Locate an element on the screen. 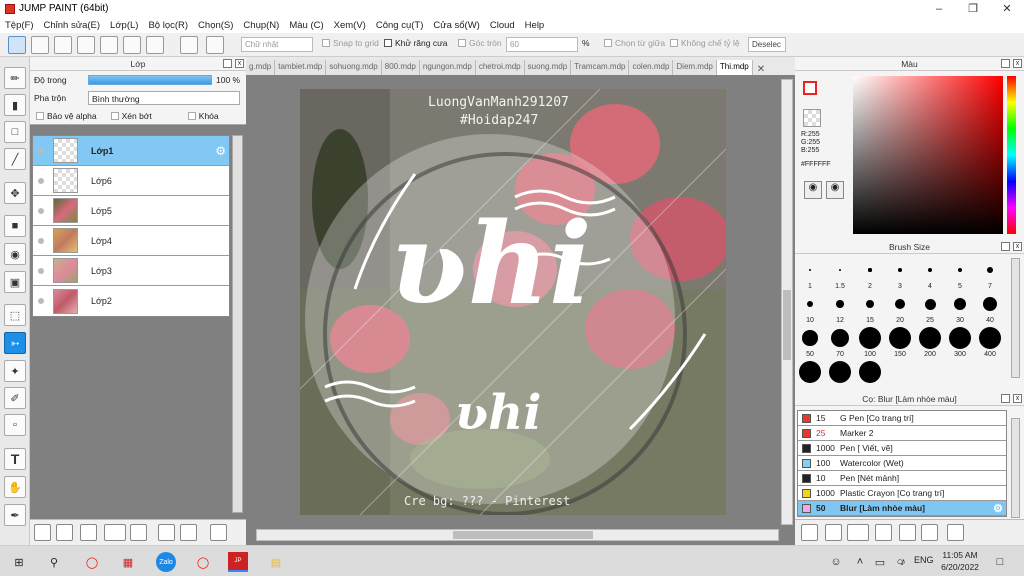  merge-layer-icon is located at coordinates (188, 532).